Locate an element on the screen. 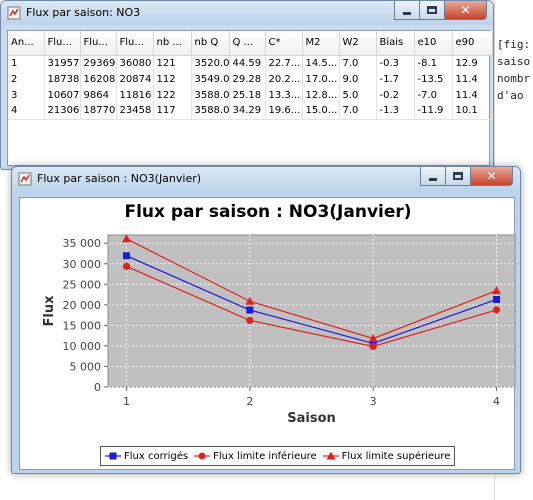  table-cell: 9.0 is located at coordinates (358, 79).